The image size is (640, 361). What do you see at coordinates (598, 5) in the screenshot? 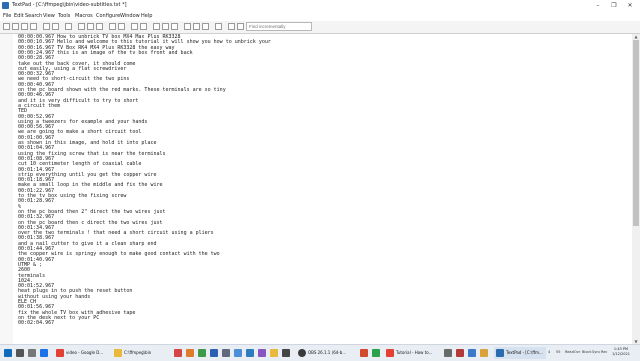
I see `minimize-button: –` at bounding box center [598, 5].